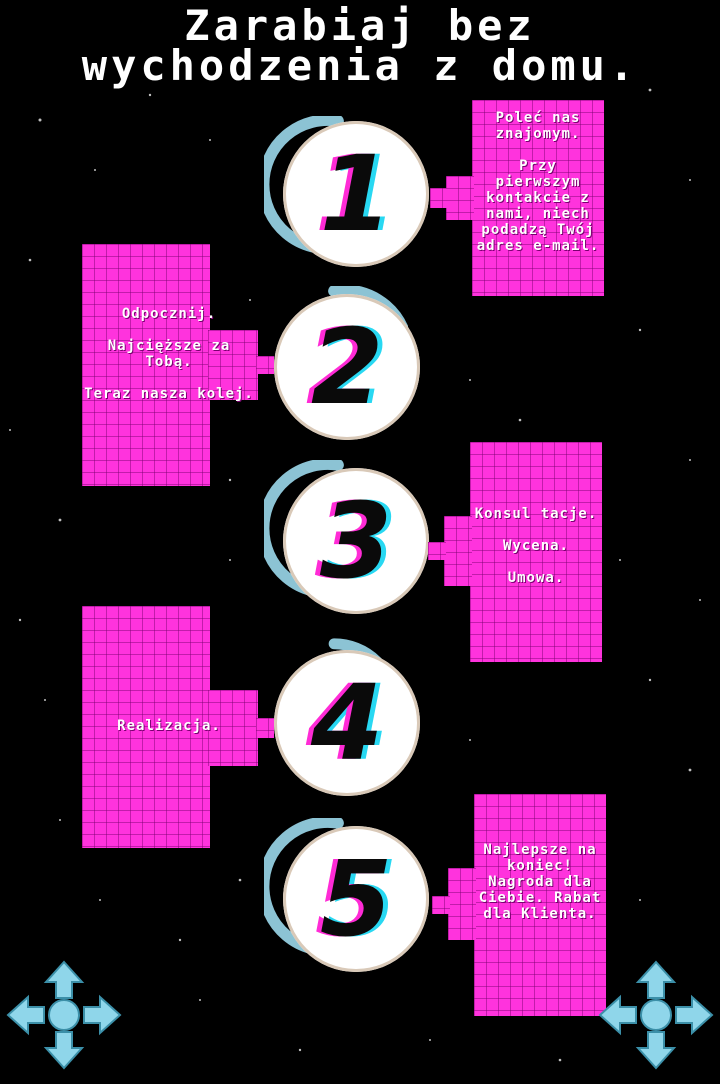 This screenshot has width=720, height=1084. I want to click on step-number: 5, so click(356, 899).